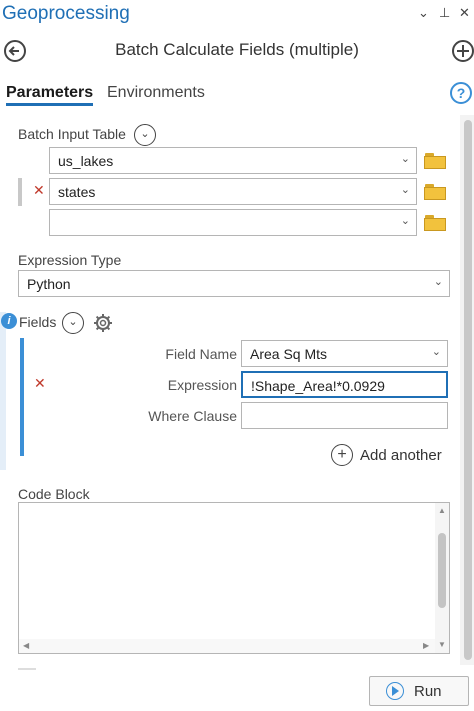 The height and width of the screenshot is (711, 474). What do you see at coordinates (461, 93) in the screenshot?
I see `help-icon: ?` at bounding box center [461, 93].